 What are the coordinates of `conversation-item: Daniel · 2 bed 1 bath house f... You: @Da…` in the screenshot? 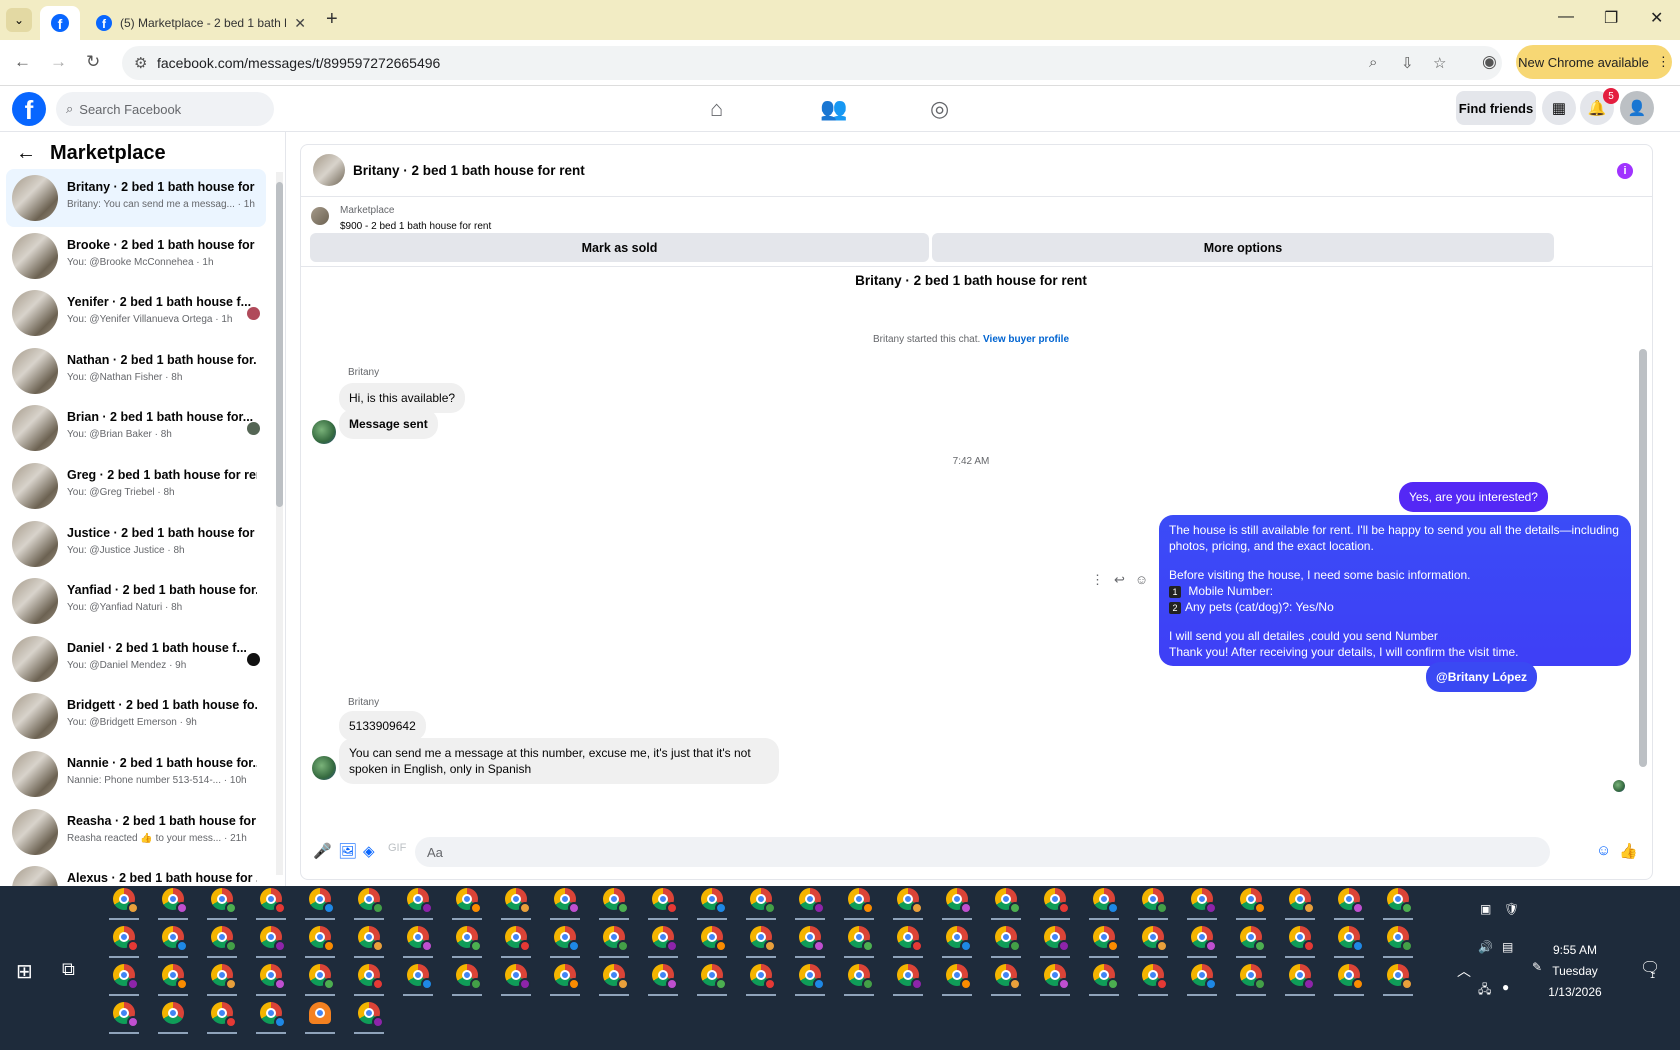 It's located at (136, 659).